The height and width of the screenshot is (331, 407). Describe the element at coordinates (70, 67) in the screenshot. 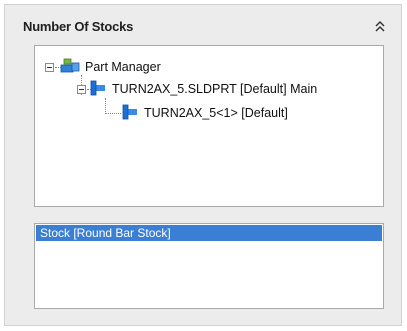

I see `part-manager-icon` at that location.